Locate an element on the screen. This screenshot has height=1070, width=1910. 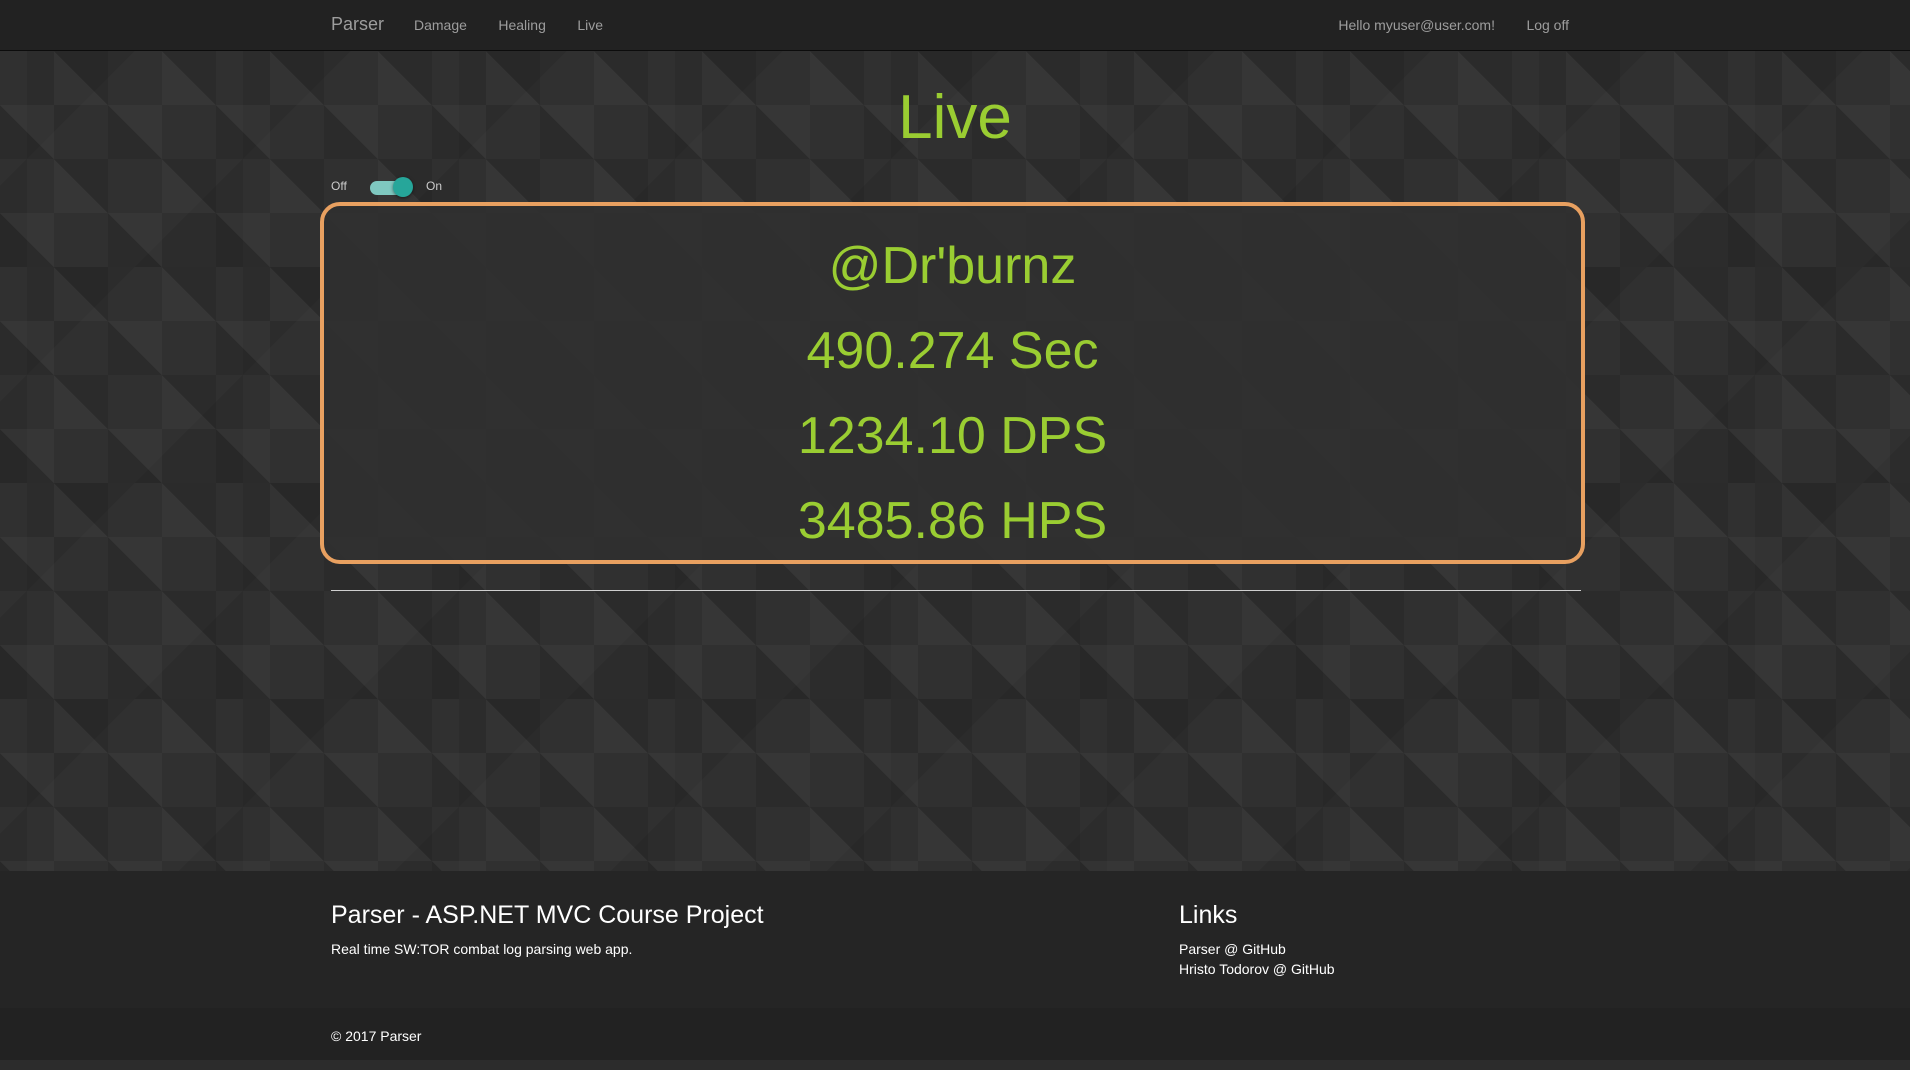
hps-value: 3485.86 HPS is located at coordinates (952, 521).